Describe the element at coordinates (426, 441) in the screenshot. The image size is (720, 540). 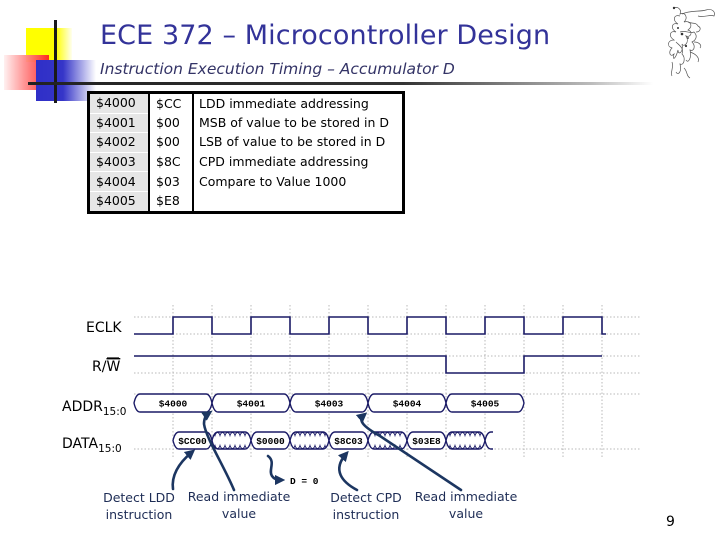
I see `data-segment-value: $03E8` at that location.